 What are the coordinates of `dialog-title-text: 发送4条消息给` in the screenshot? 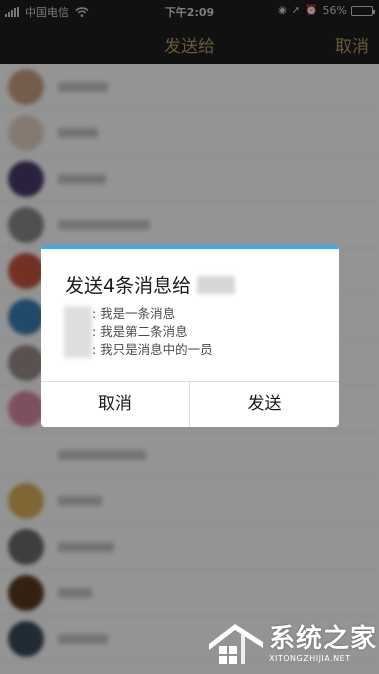 It's located at (128, 286).